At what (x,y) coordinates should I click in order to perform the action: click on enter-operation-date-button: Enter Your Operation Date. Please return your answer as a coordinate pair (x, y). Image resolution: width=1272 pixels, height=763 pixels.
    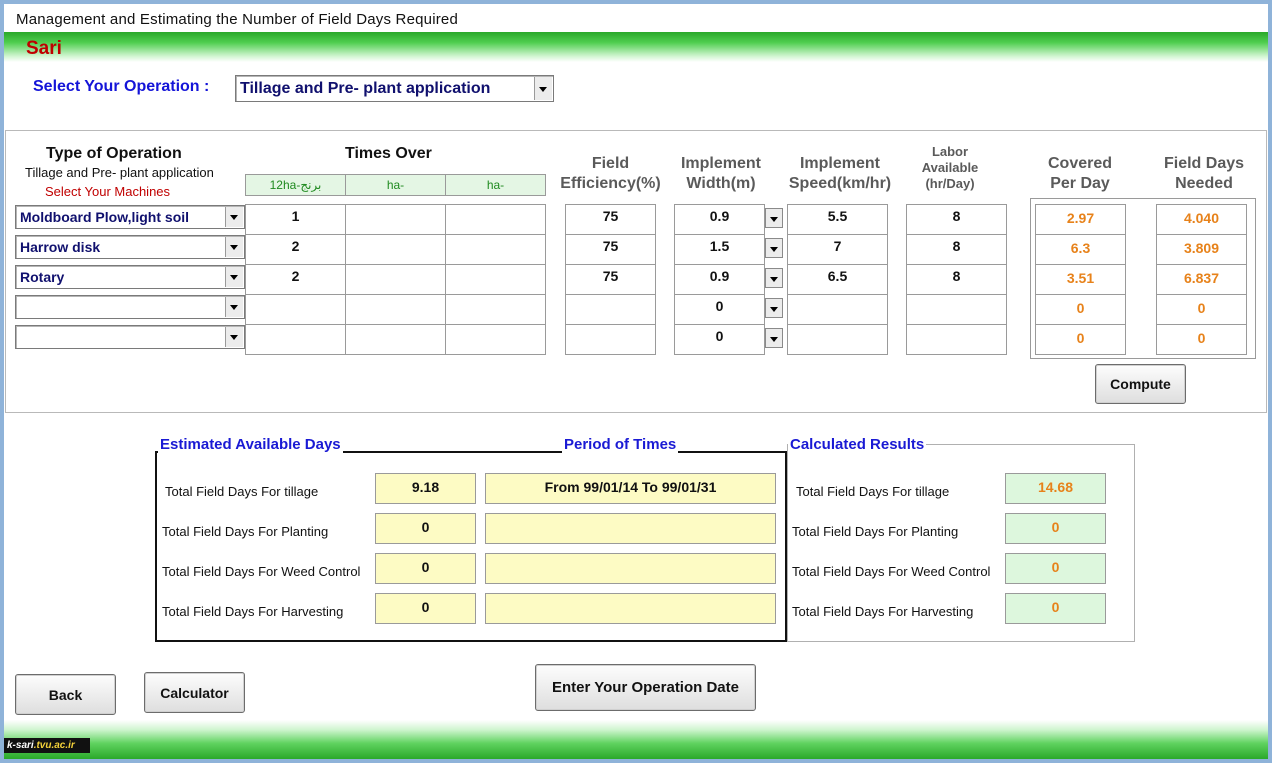
    Looking at the image, I should click on (645, 687).